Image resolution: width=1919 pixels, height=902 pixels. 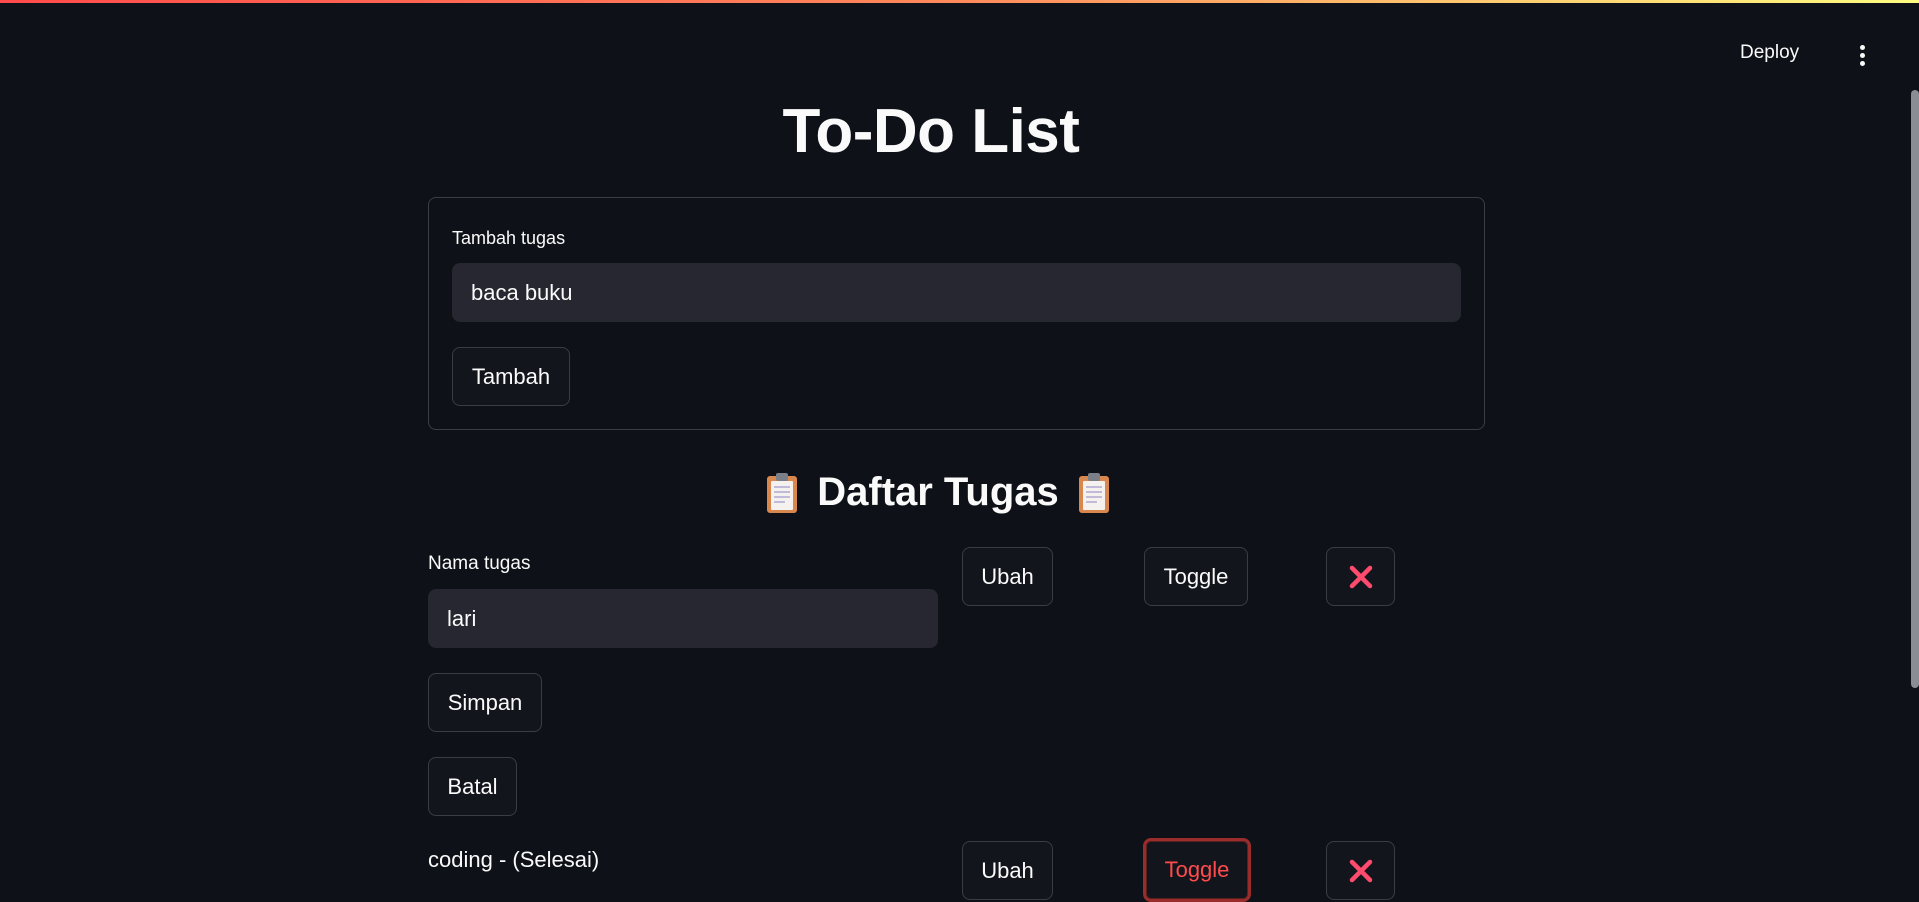 What do you see at coordinates (1769, 53) in the screenshot?
I see `deploy-button: Deploy` at bounding box center [1769, 53].